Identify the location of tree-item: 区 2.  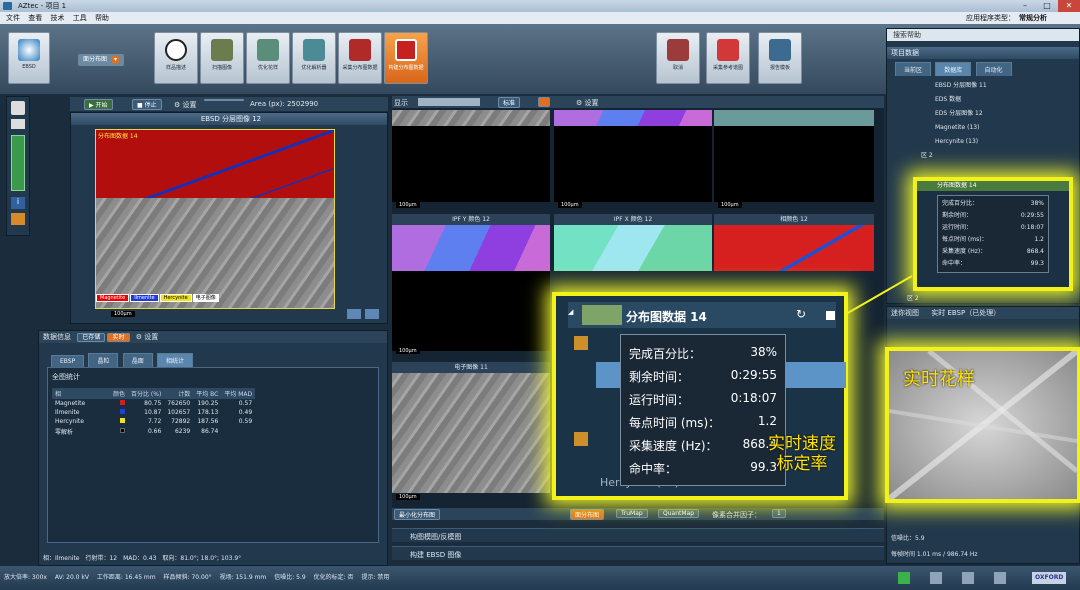
(1000, 156).